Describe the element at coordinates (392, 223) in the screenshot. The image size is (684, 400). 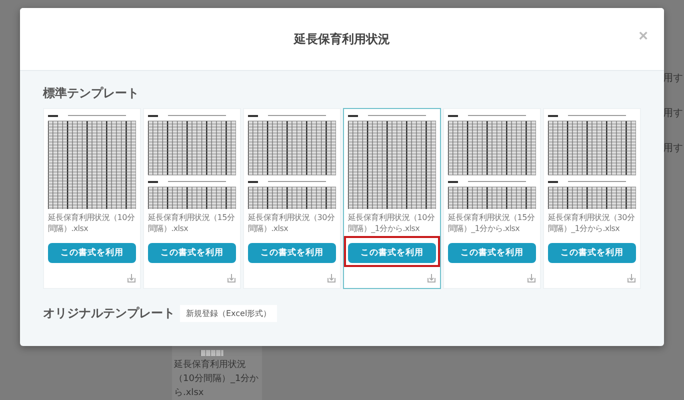
I see `template-name: 延長保育利用状況（10分間隔）_1分から.xlsx` at that location.